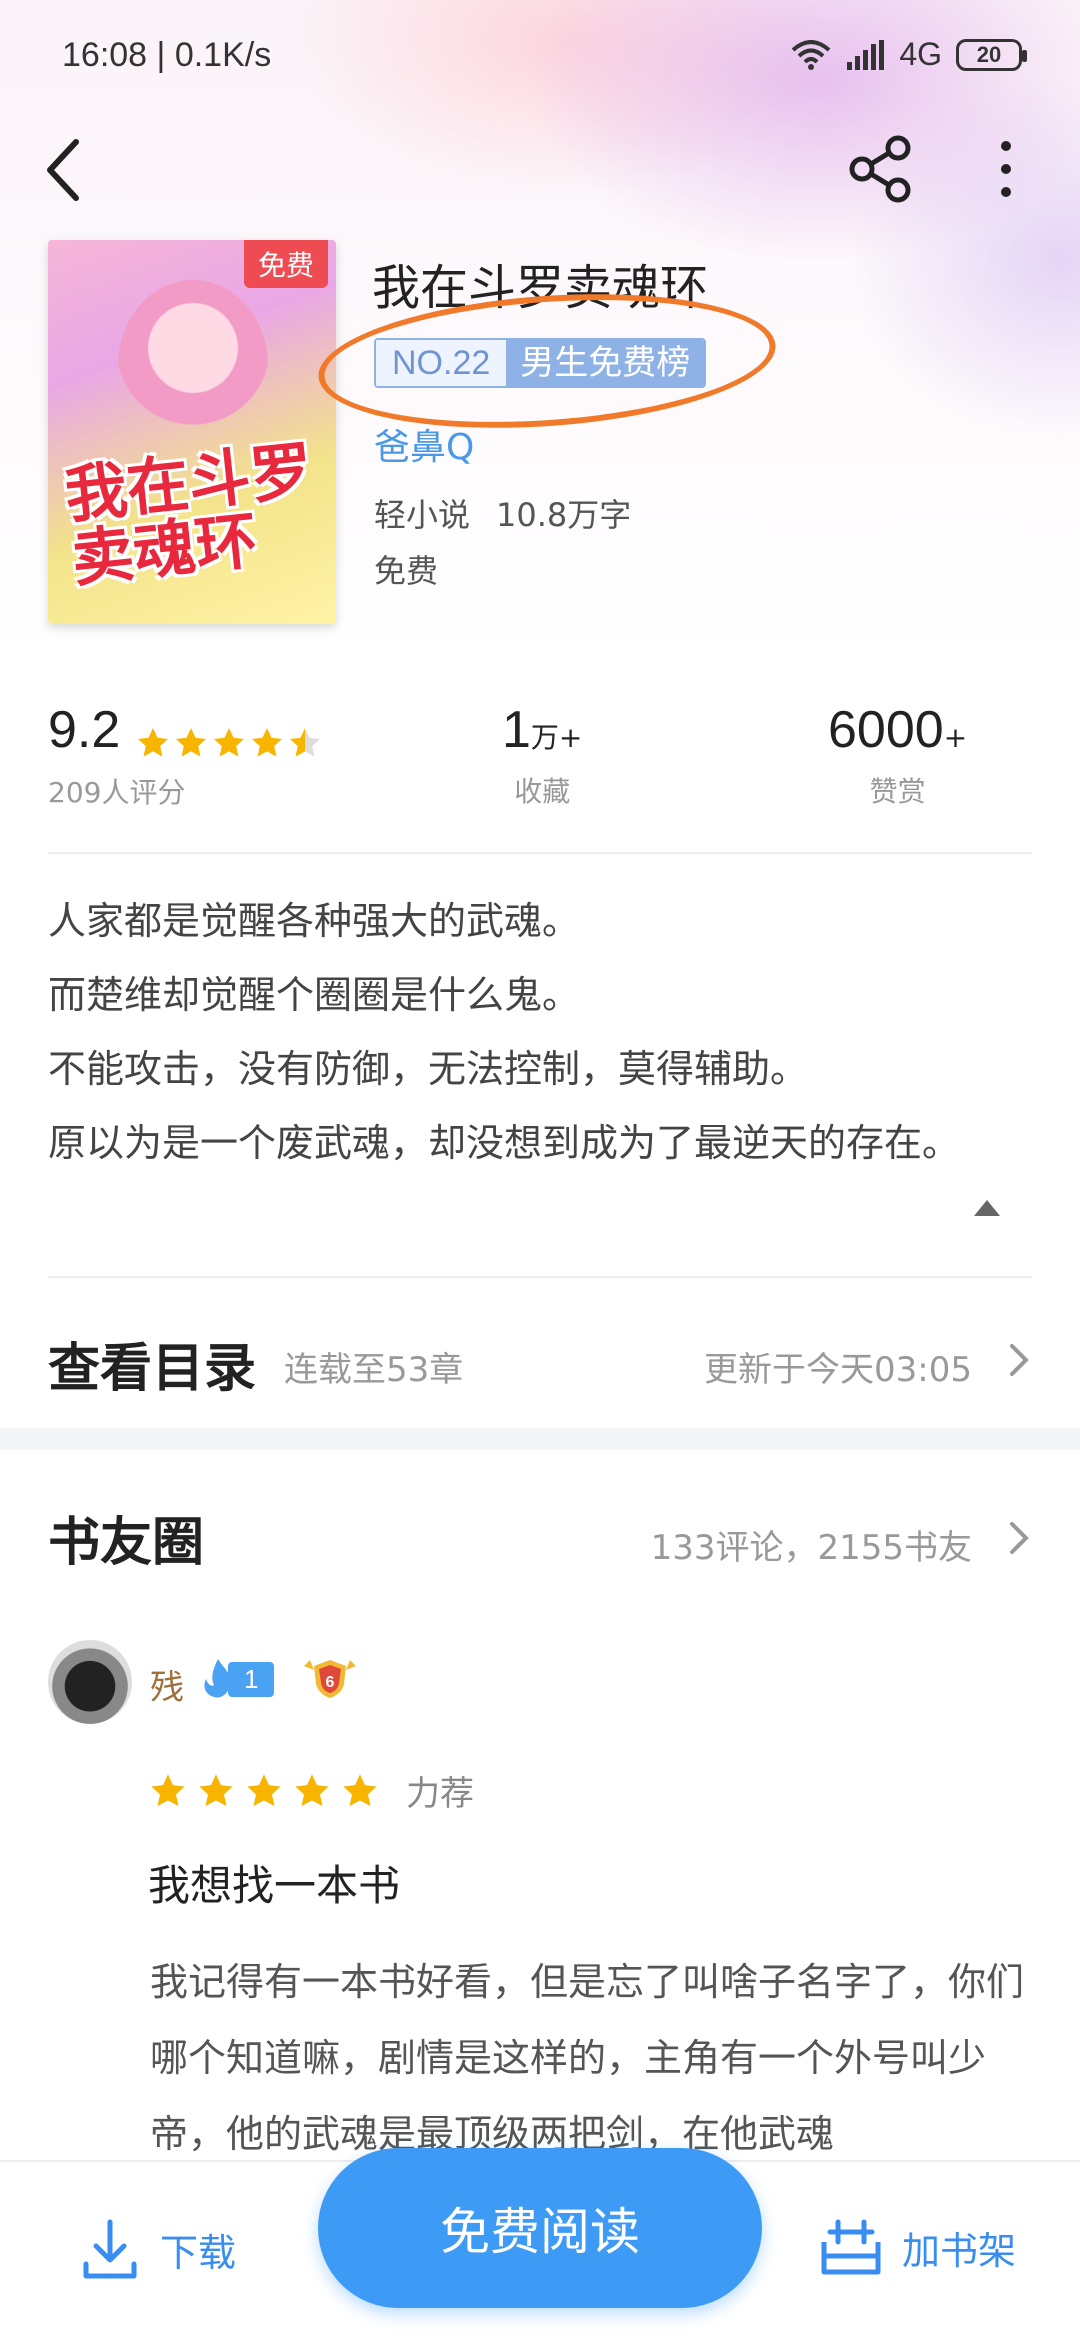 This screenshot has height=2340, width=1080. I want to click on rating-count: 209人评分, so click(117, 792).